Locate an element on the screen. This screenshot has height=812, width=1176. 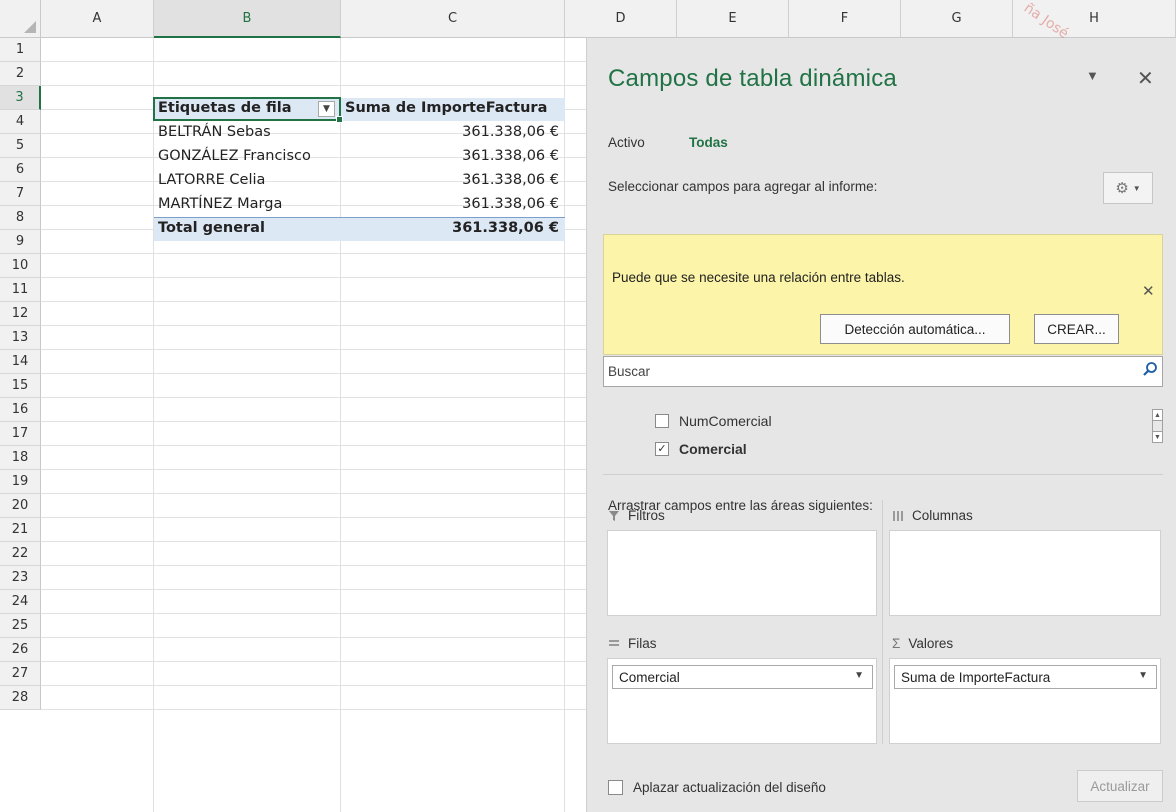
row-header-1: 1 is located at coordinates (20, 50).